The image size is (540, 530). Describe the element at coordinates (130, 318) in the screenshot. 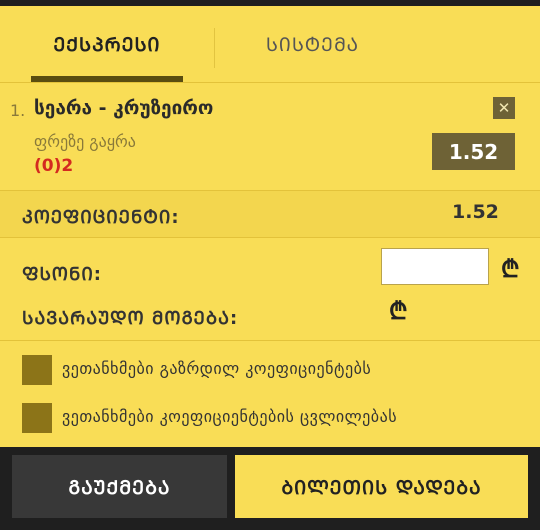

I see `possible-win-label: ᲡᲐᲕᲐᲠᲐᲣᲓᲝ ᲛᲝᲒᲔᲑᲐ:` at that location.